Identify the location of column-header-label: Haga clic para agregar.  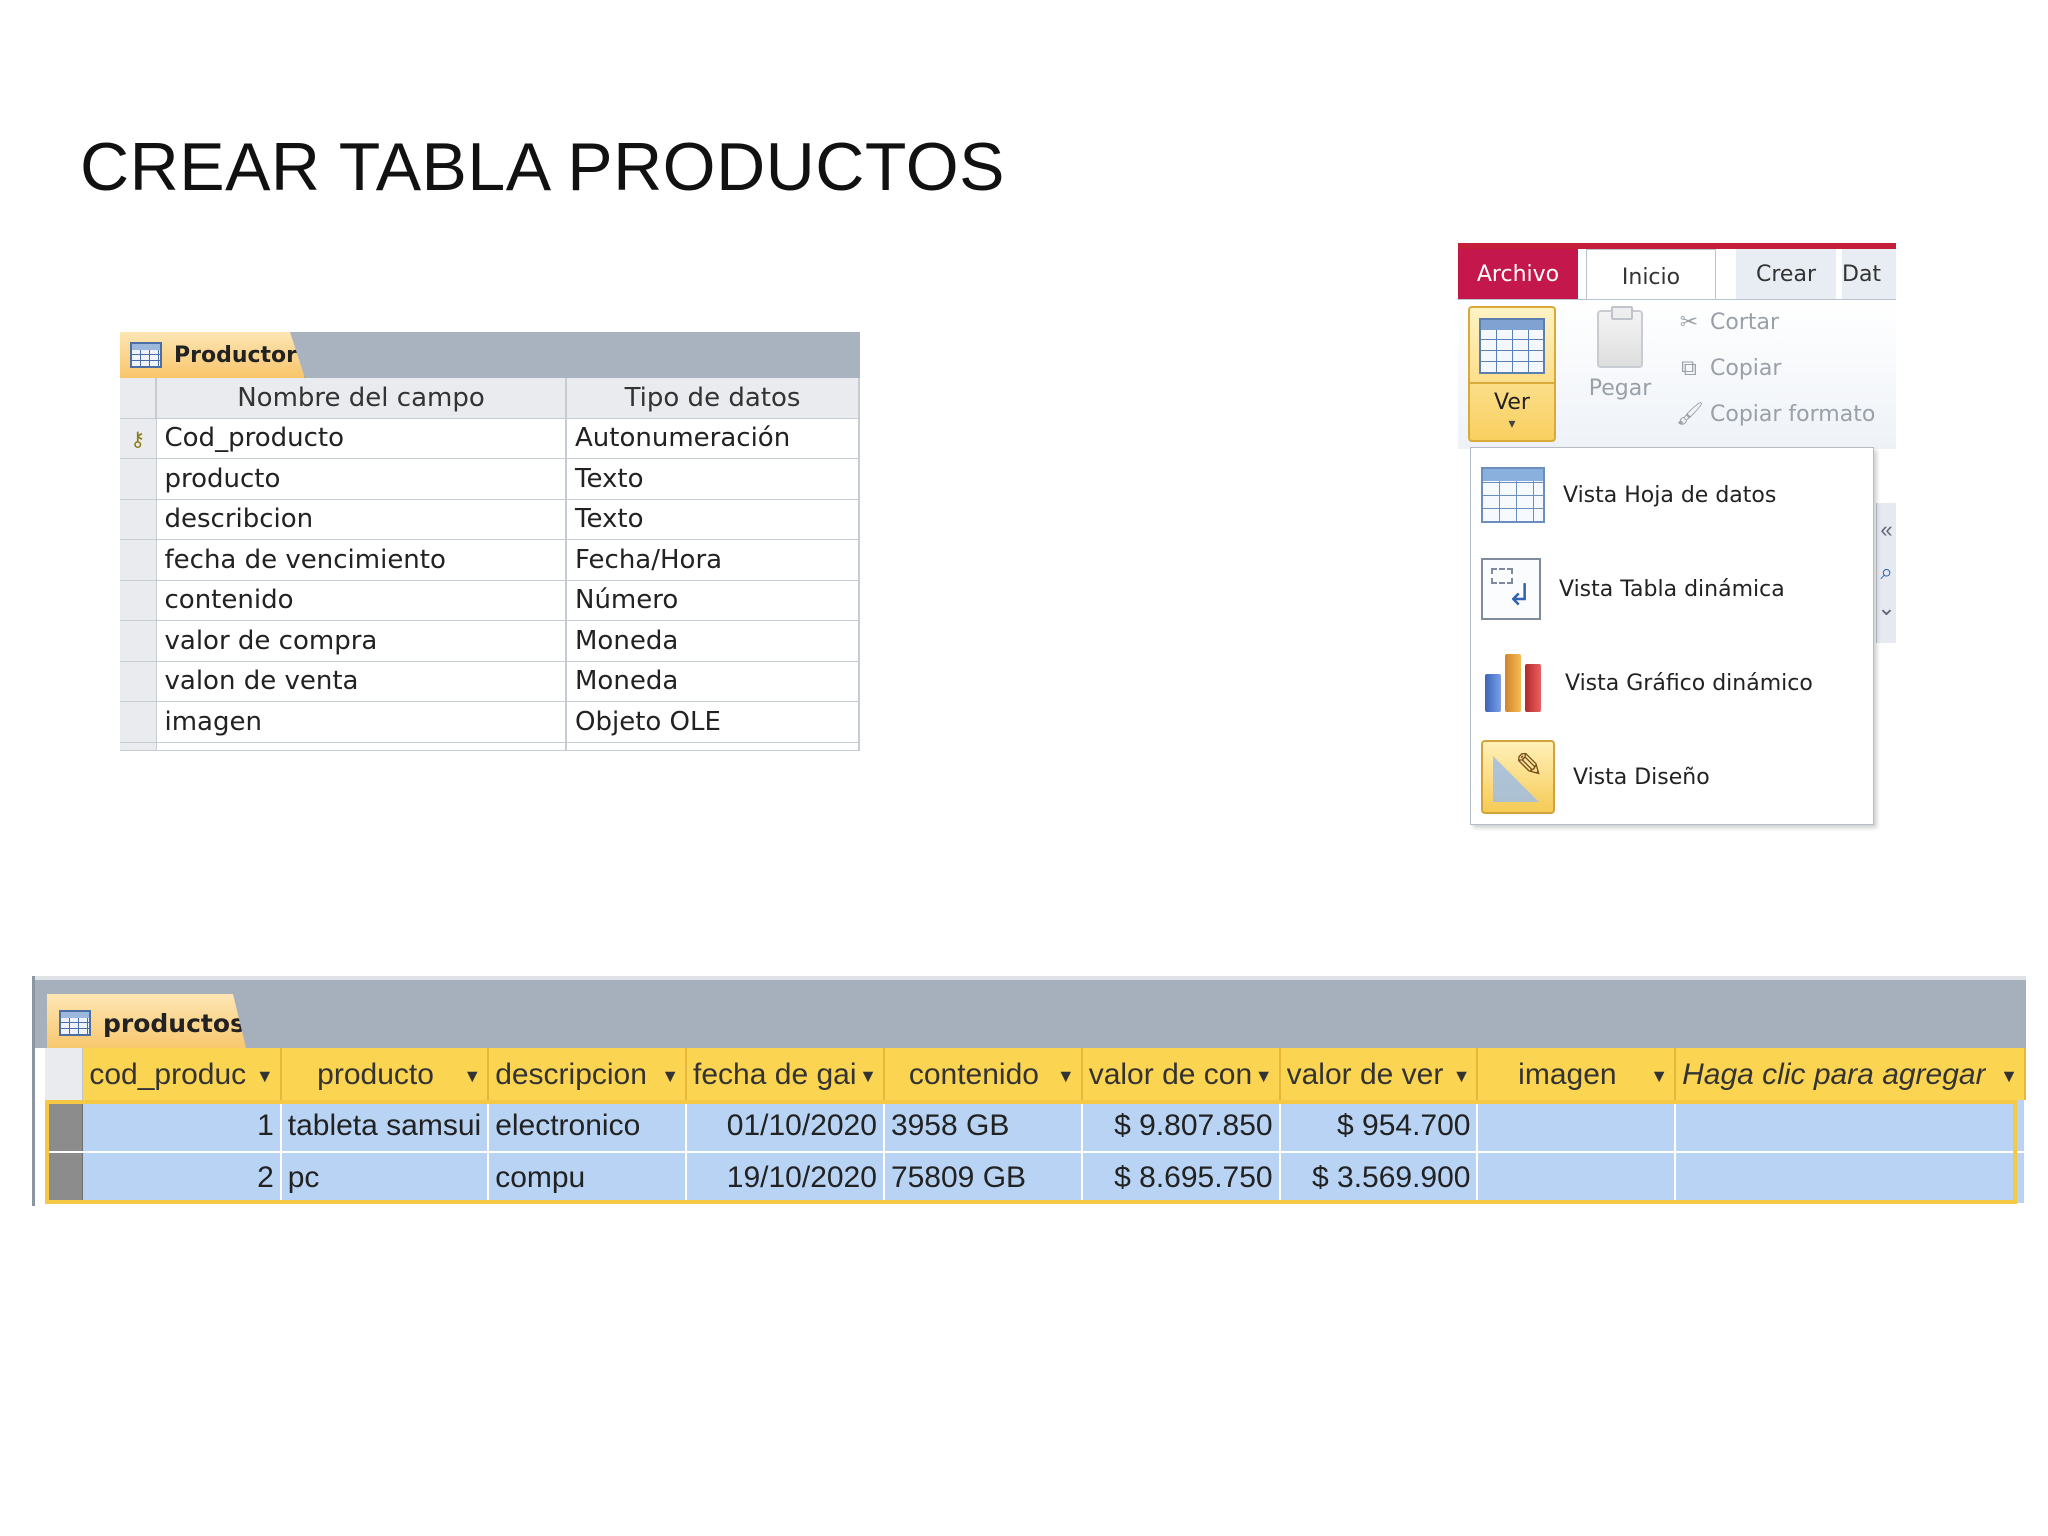
(1834, 1074).